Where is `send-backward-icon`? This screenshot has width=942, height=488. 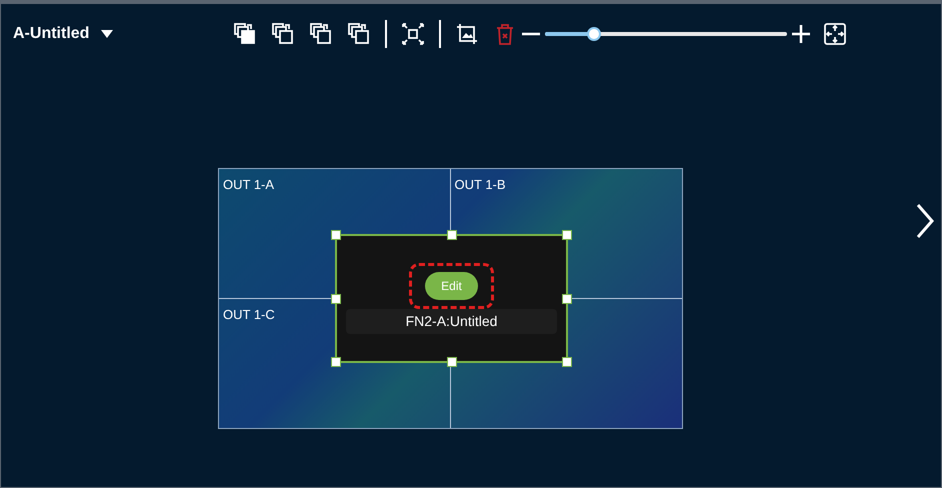
send-backward-icon is located at coordinates (321, 34).